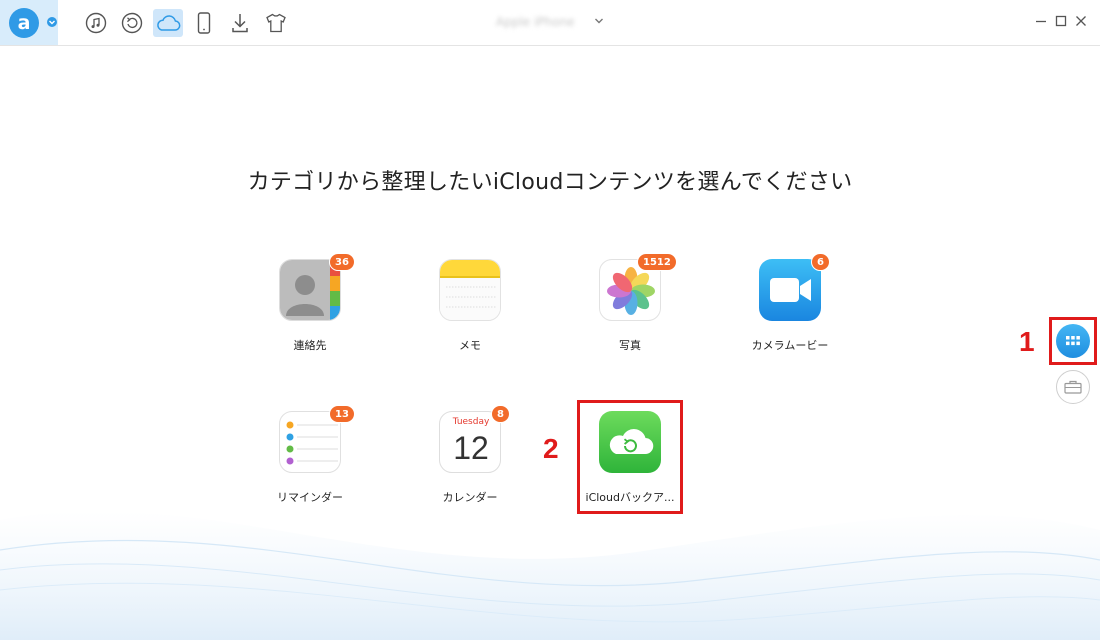 This screenshot has height=640, width=1100. I want to click on restore-tab, so click(132, 23).